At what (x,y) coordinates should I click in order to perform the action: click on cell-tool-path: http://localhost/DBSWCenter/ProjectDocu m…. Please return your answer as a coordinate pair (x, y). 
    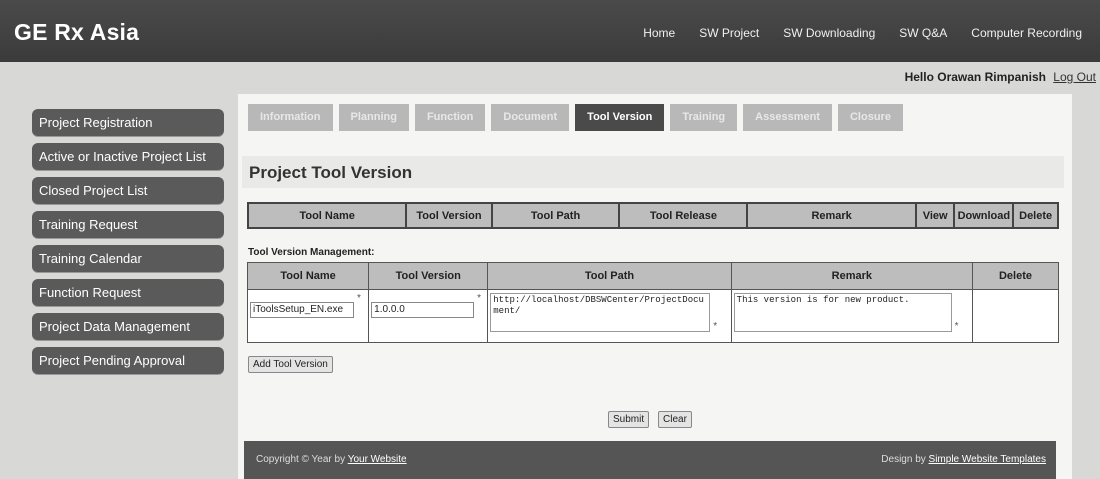
    Looking at the image, I should click on (609, 316).